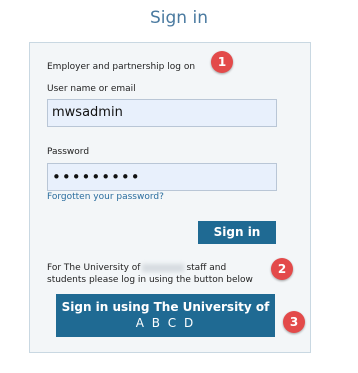 The height and width of the screenshot is (373, 358). What do you see at coordinates (121, 67) in the screenshot?
I see `login-heading: Employer and partnership log on` at bounding box center [121, 67].